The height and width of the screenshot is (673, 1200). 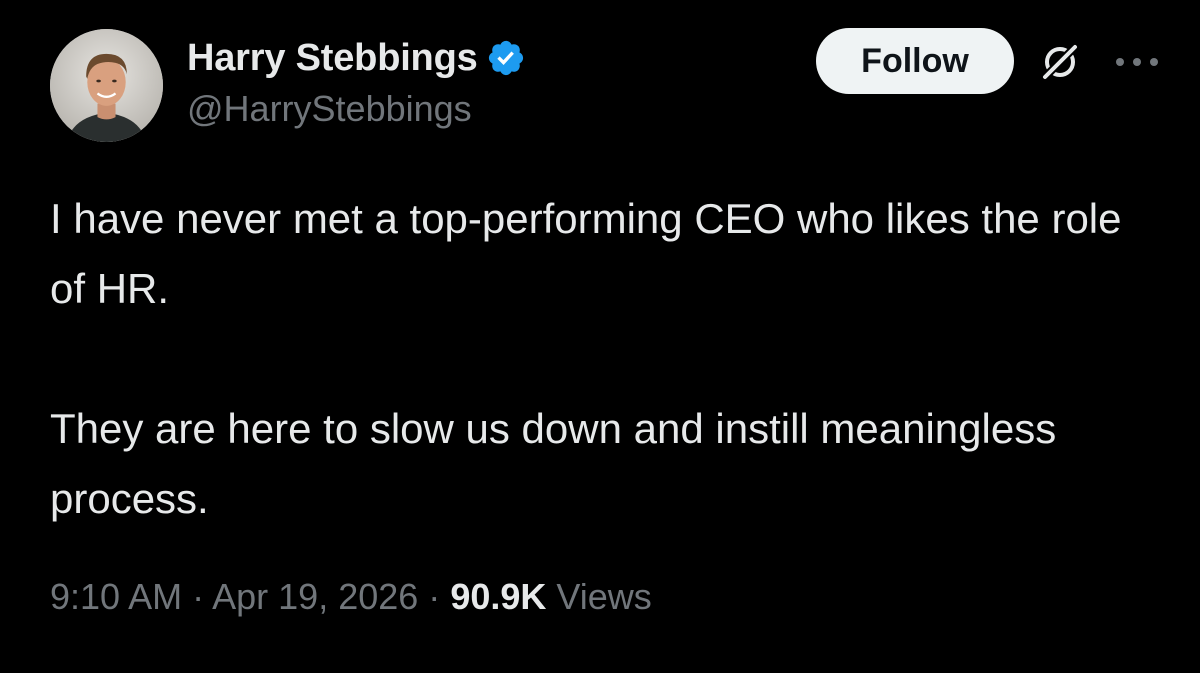 I want to click on author-identity: Harry Stebbings @HarryStebbings, so click(x=356, y=82).